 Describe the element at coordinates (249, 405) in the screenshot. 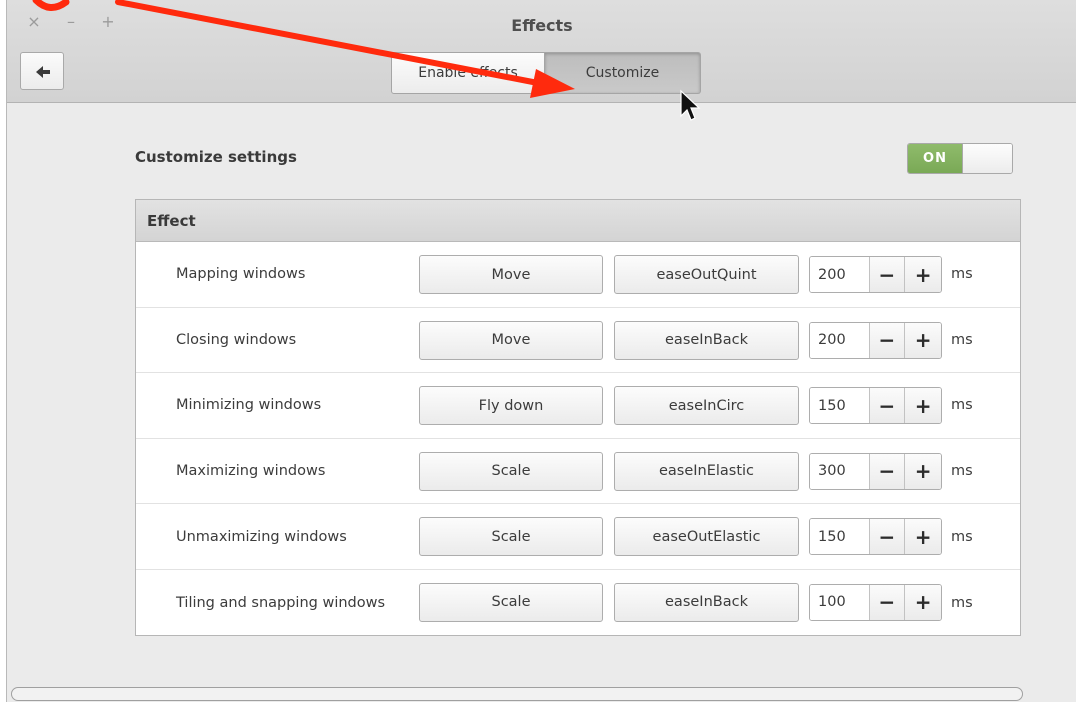

I see `effect-row-label: Minimizing windows` at that location.